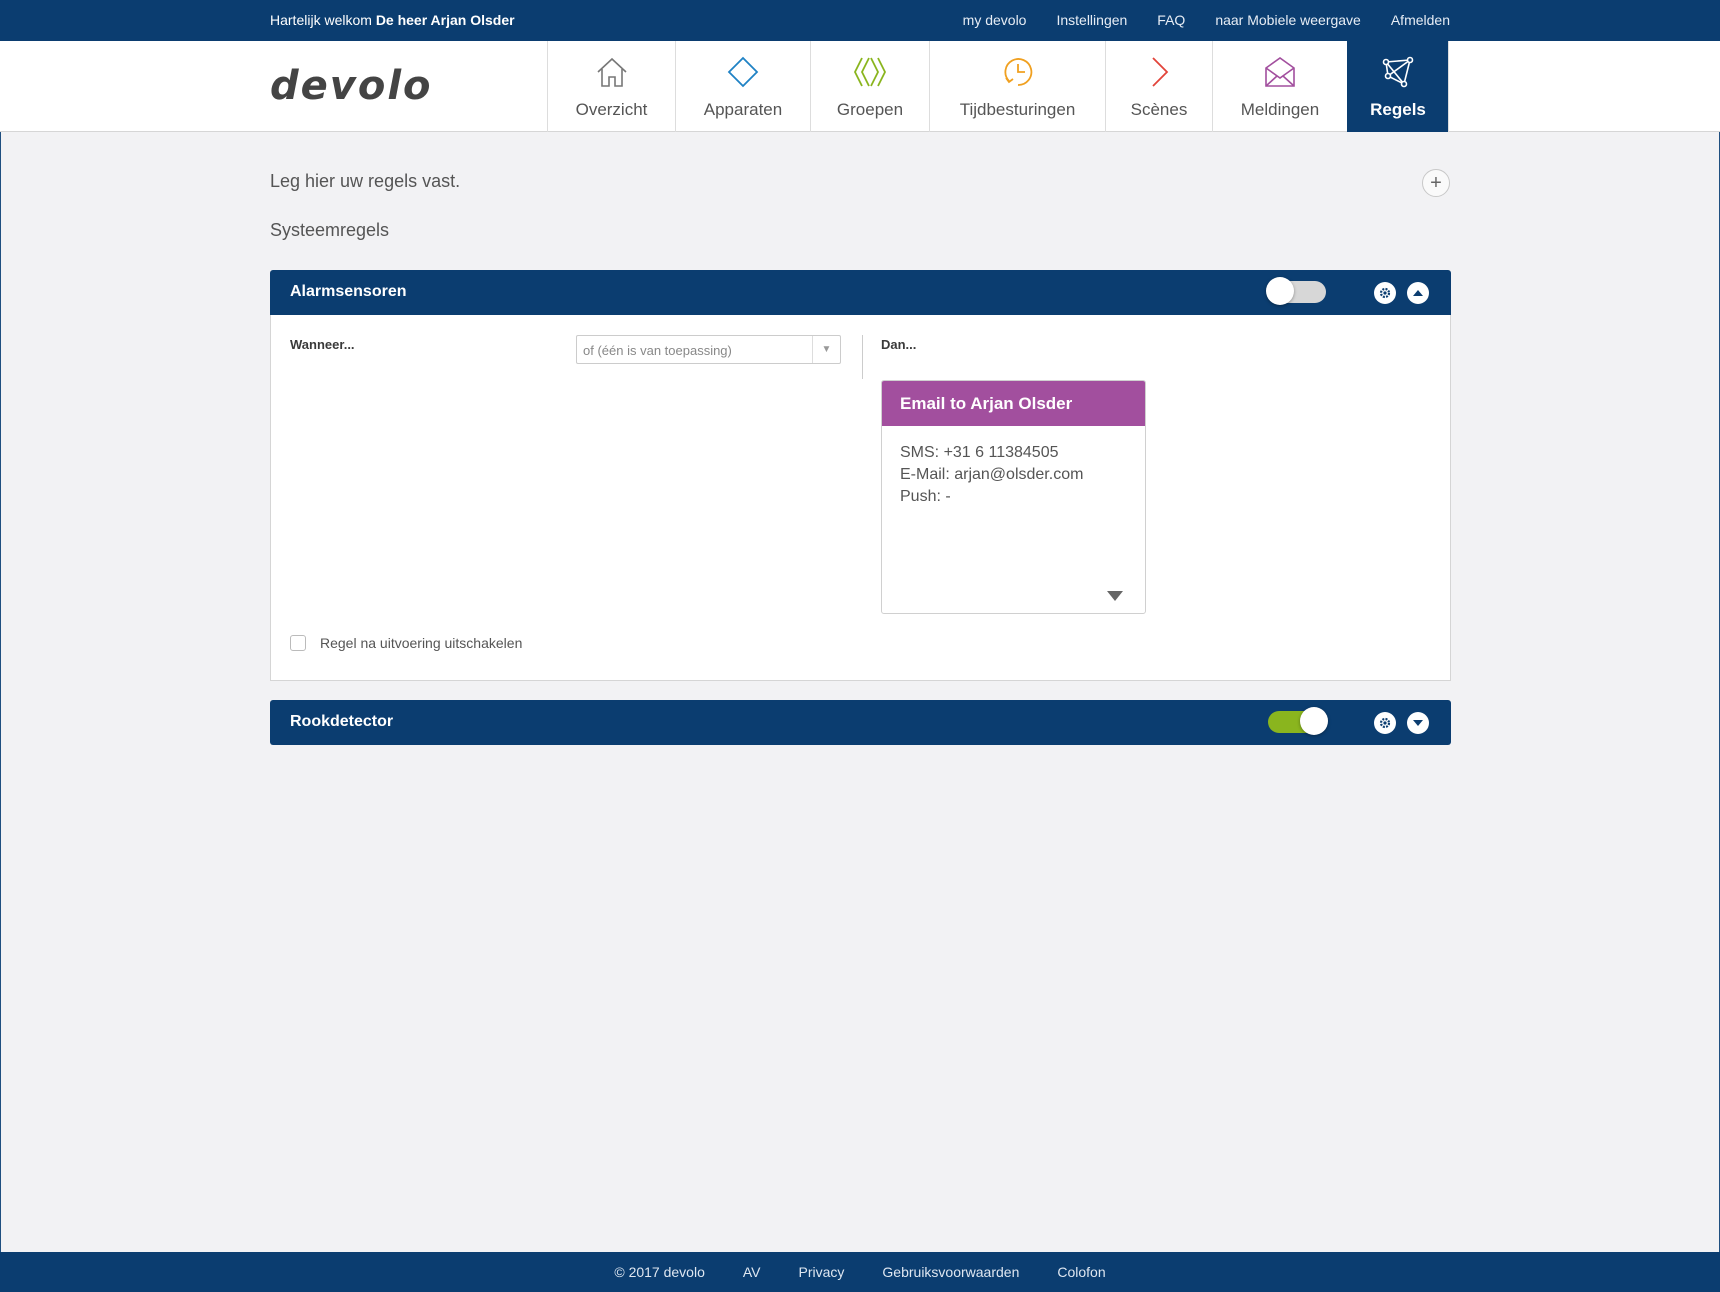  I want to click on welcome-text: Hartelijk welkom De heer Arjan Olsder, so click(392, 20).